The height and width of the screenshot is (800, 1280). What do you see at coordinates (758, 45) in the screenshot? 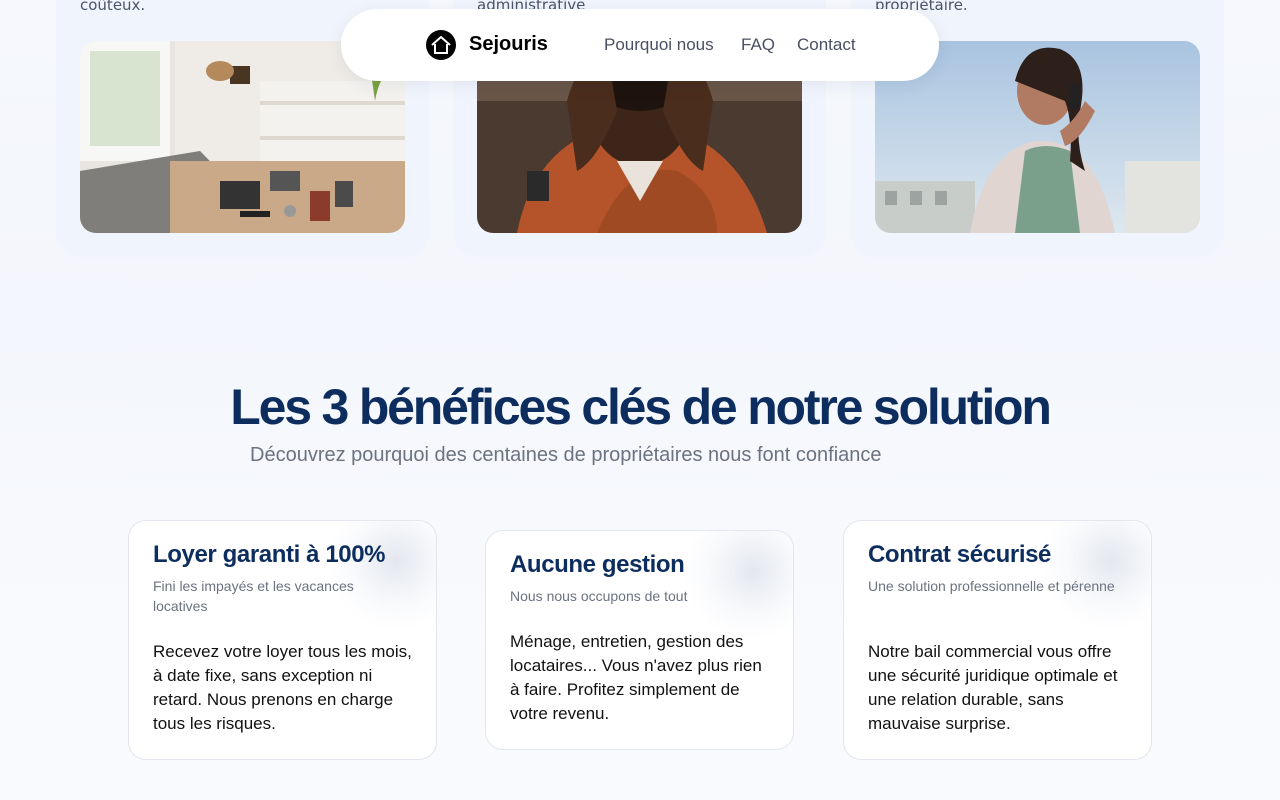
I see `nav-link-faq: FAQ` at bounding box center [758, 45].